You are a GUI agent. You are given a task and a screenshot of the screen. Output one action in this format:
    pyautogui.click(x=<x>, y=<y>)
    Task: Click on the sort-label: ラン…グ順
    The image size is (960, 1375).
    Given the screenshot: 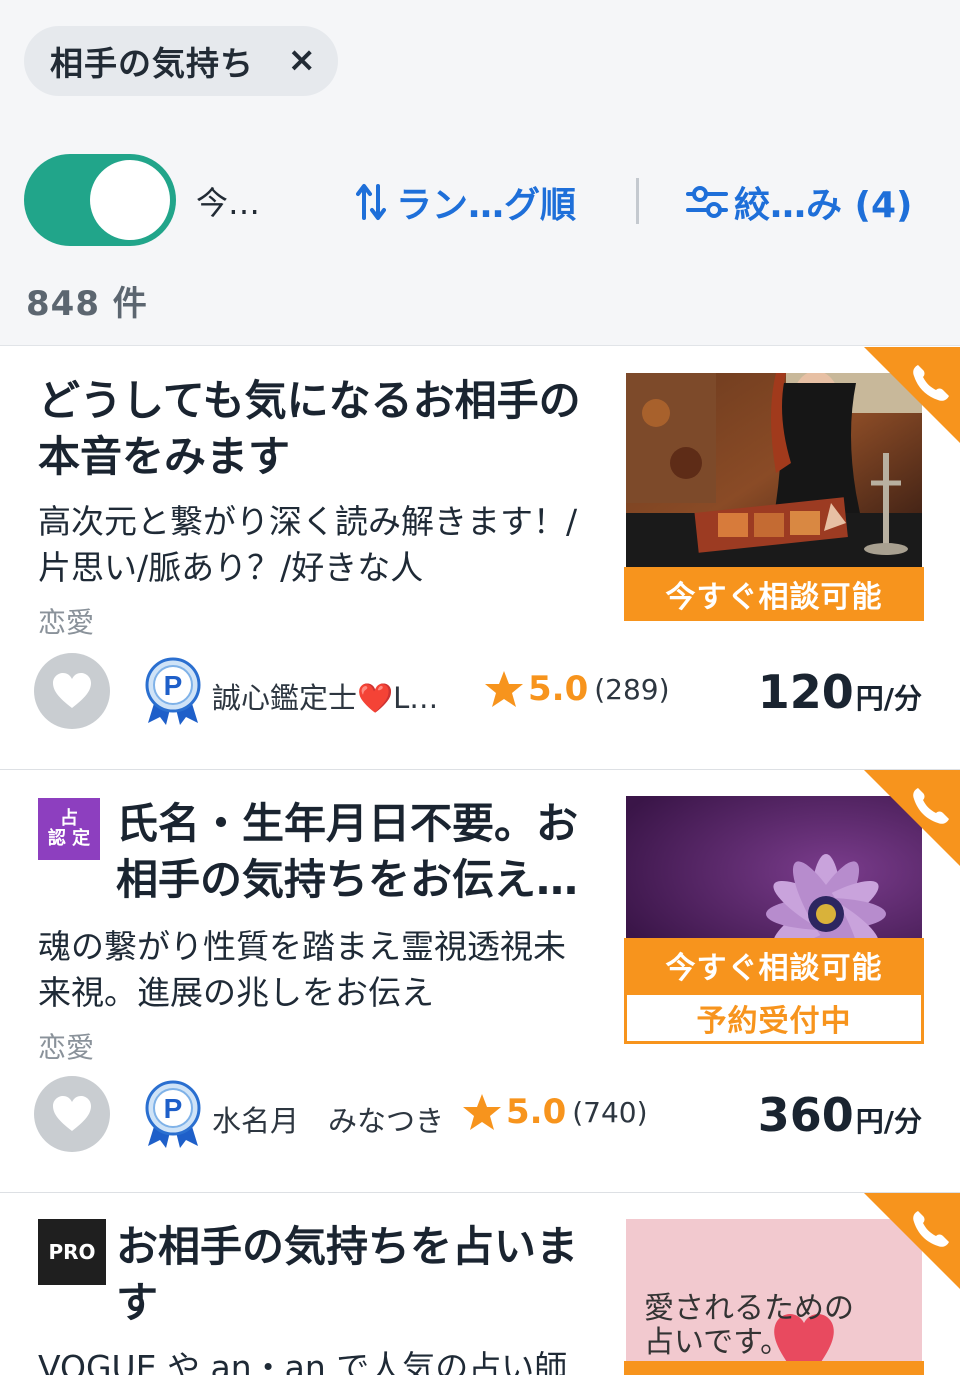 What is the action you would take?
    pyautogui.click(x=486, y=205)
    